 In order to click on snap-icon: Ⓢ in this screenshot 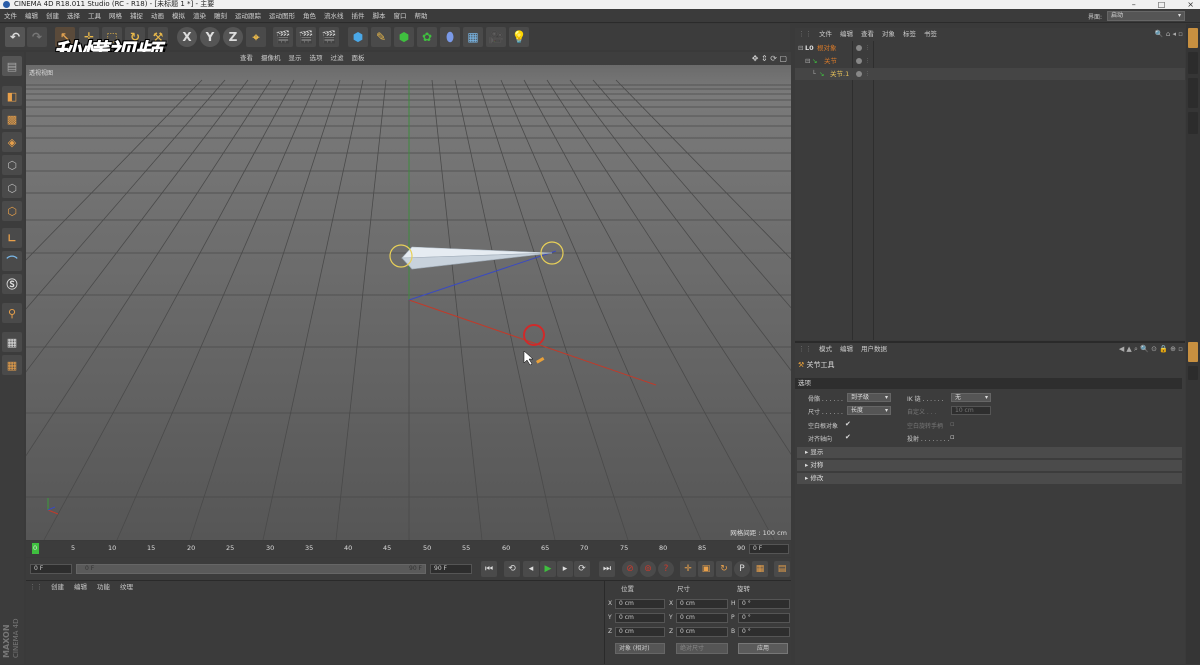, I will do `click(12, 284)`.